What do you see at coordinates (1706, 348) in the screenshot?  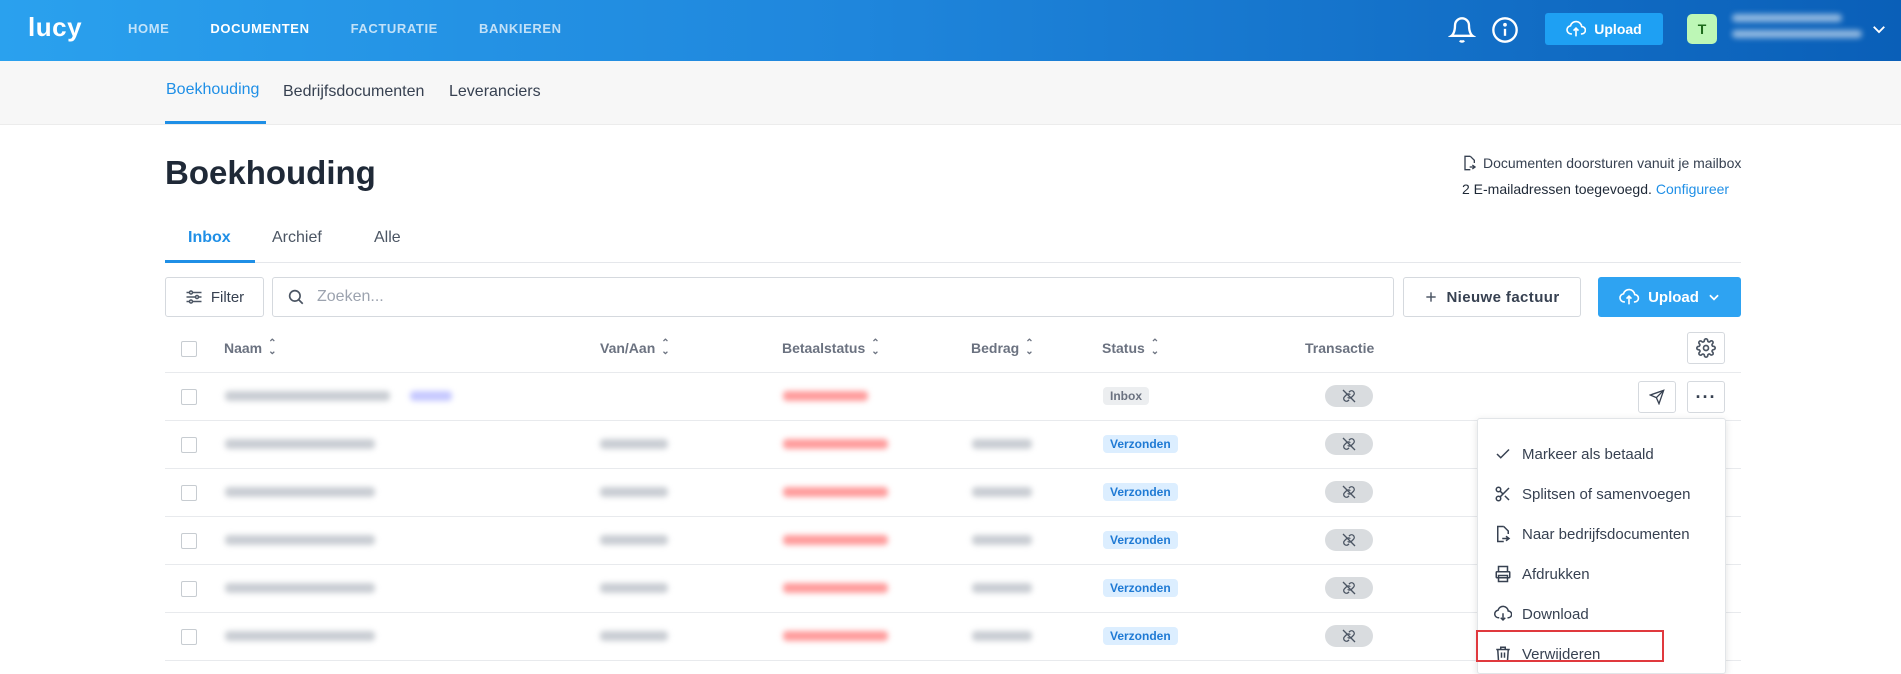 I see `table-settings-button` at bounding box center [1706, 348].